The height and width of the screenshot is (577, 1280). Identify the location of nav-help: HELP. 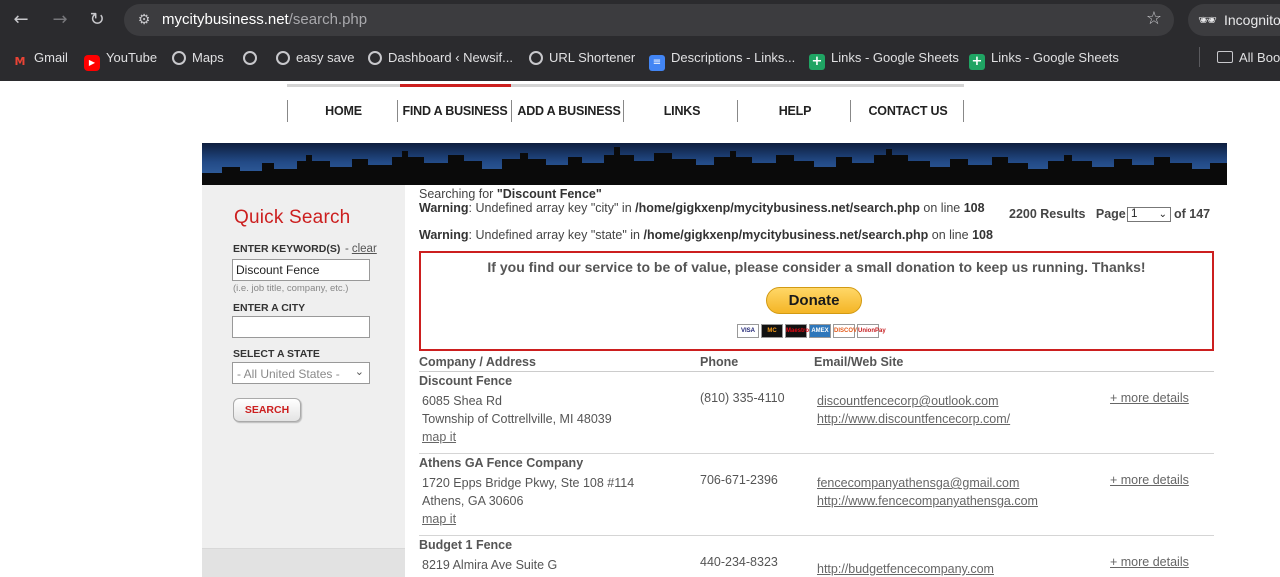
(795, 111).